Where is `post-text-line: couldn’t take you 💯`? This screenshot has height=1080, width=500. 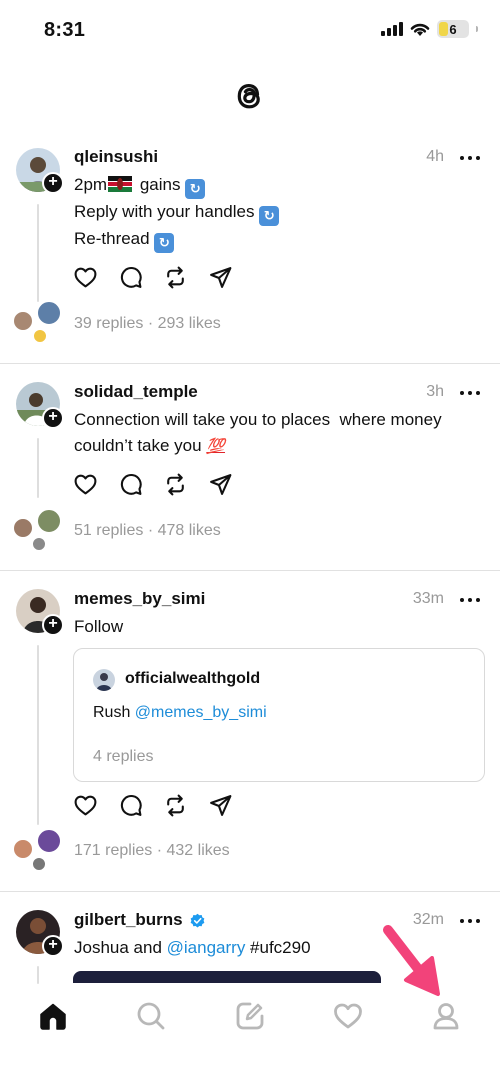 post-text-line: couldn’t take you 💯 is located at coordinates (150, 445).